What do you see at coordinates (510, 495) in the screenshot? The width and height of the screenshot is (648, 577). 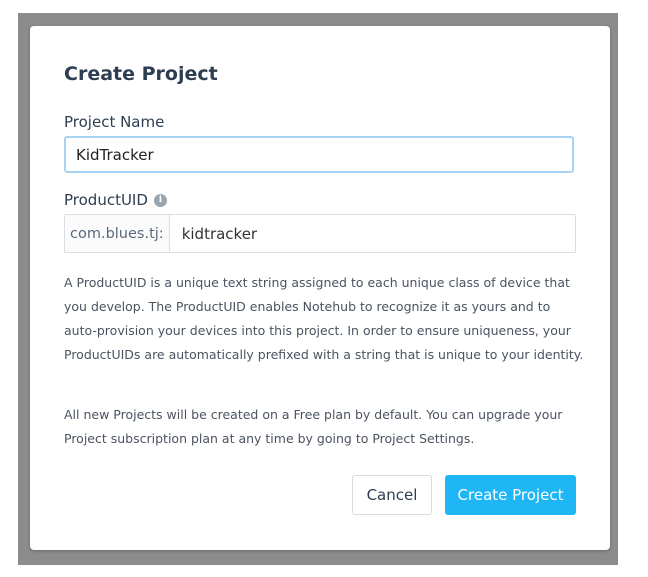 I see `create-project-button: Create Project` at bounding box center [510, 495].